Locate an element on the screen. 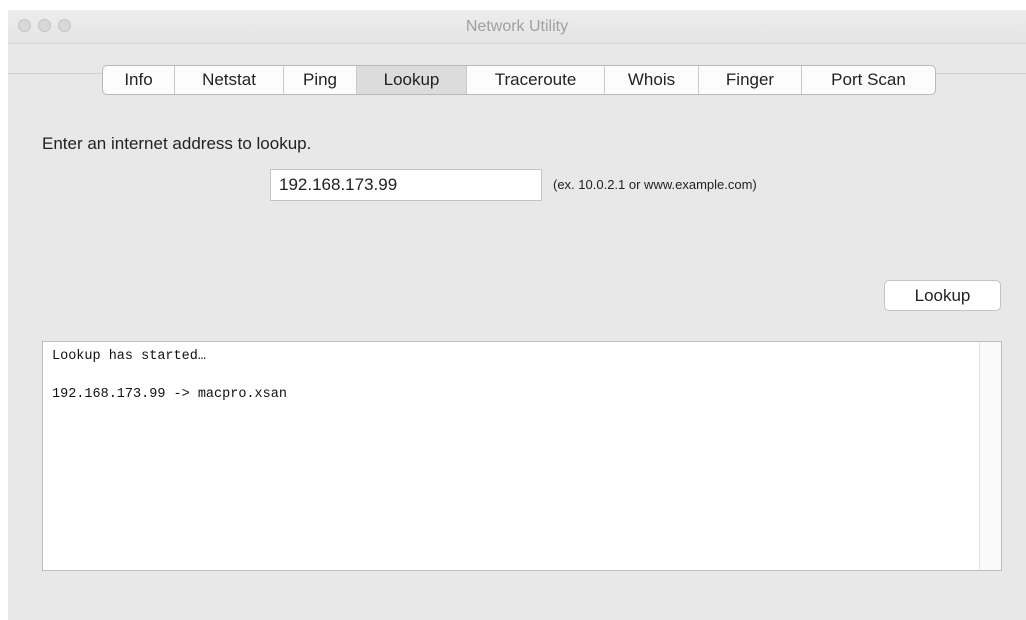  address-input is located at coordinates (406, 185).